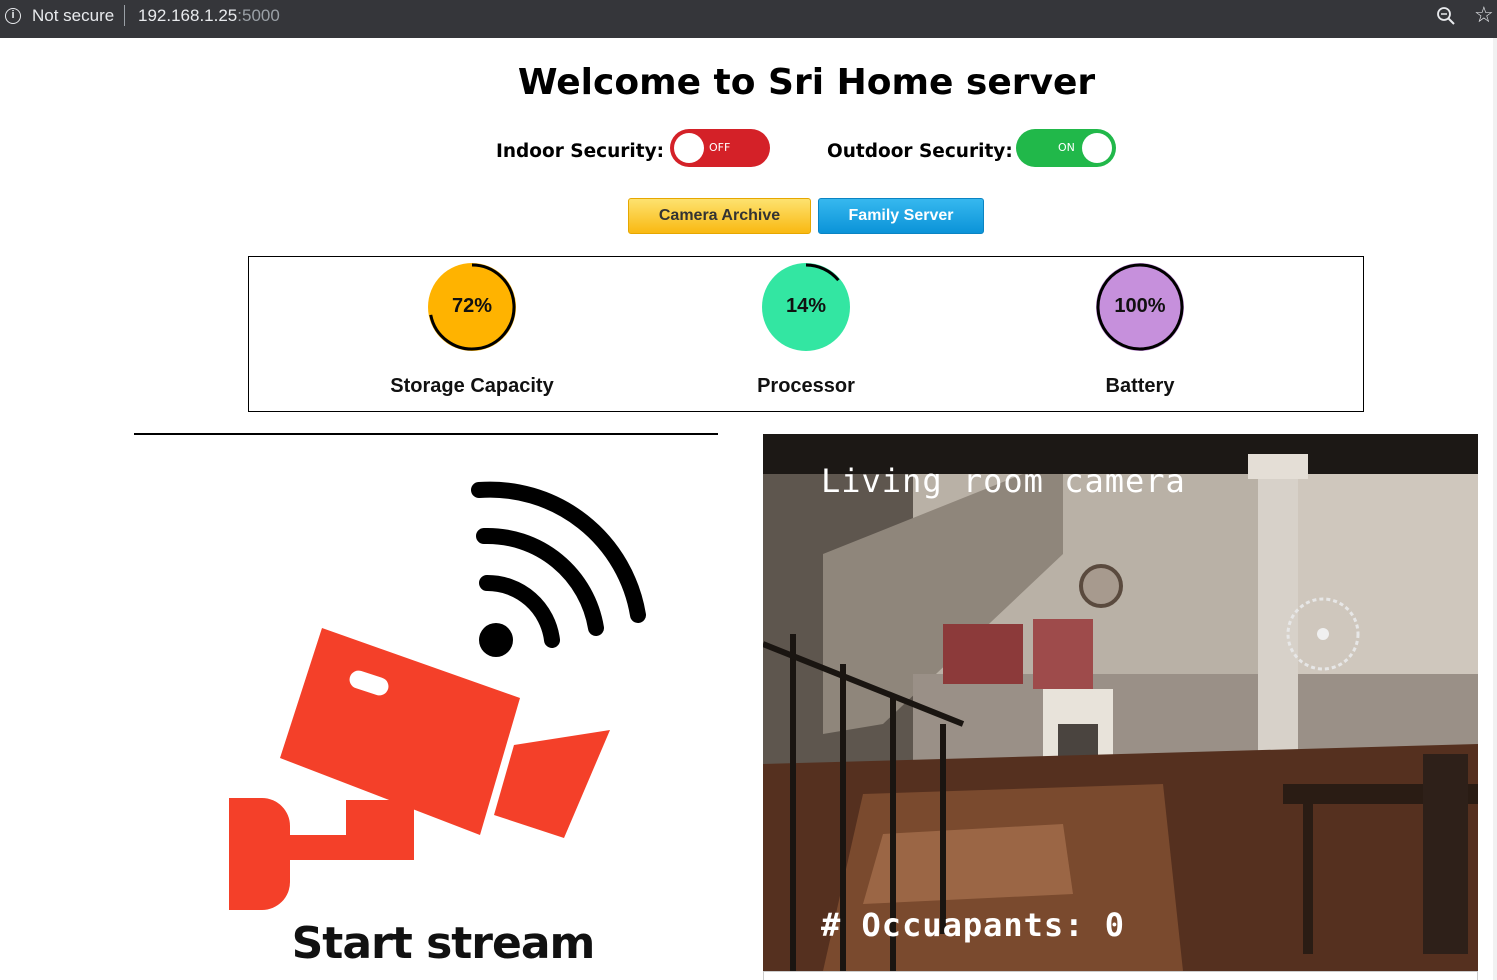 Image resolution: width=1497 pixels, height=980 pixels. Describe the element at coordinates (1446, 16) in the screenshot. I see `zoom-icon` at that location.